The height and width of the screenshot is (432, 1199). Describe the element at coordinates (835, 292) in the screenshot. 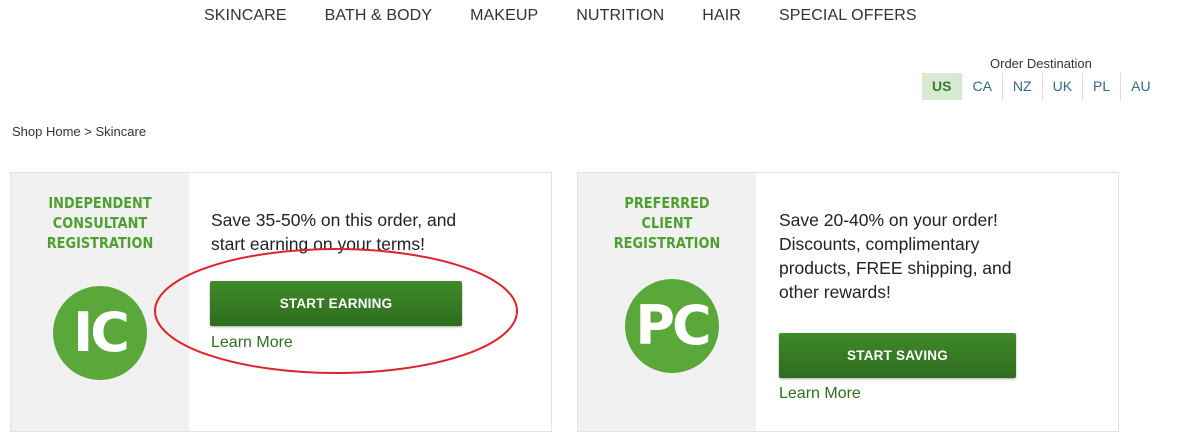

I see `client-promo-line4: other rewards!` at that location.